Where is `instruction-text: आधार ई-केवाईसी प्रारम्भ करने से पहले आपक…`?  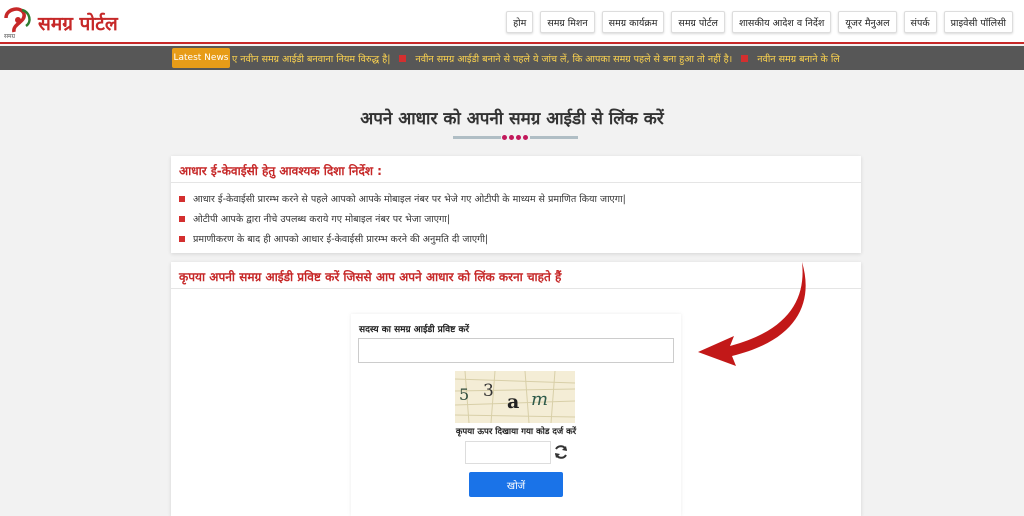
instruction-text: आधार ई-केवाईसी प्रारम्भ करने से पहले आपक… is located at coordinates (409, 199).